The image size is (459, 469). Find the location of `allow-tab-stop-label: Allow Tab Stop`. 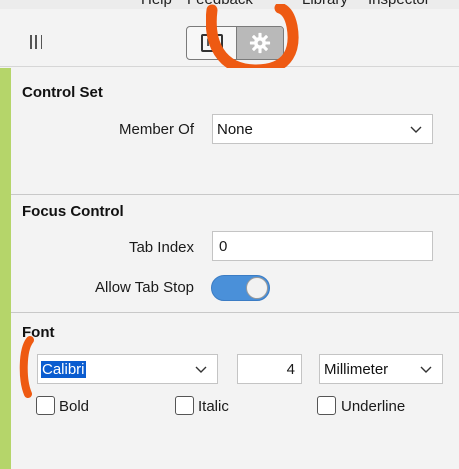

allow-tab-stop-label: Allow Tab Stop is located at coordinates (144, 287).